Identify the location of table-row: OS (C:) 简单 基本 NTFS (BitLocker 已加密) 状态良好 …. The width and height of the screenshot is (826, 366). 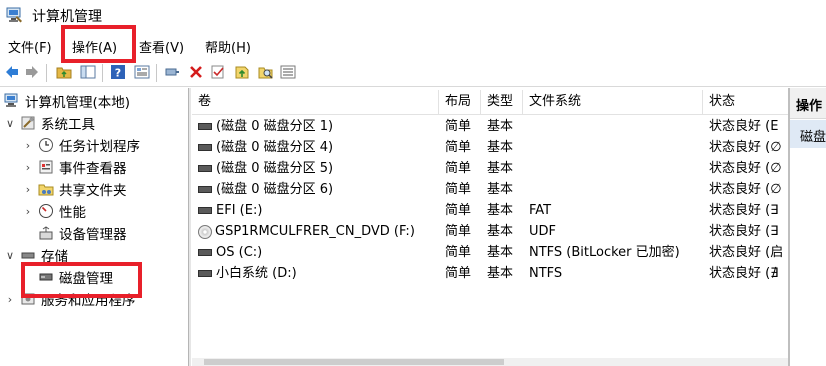
(490, 252).